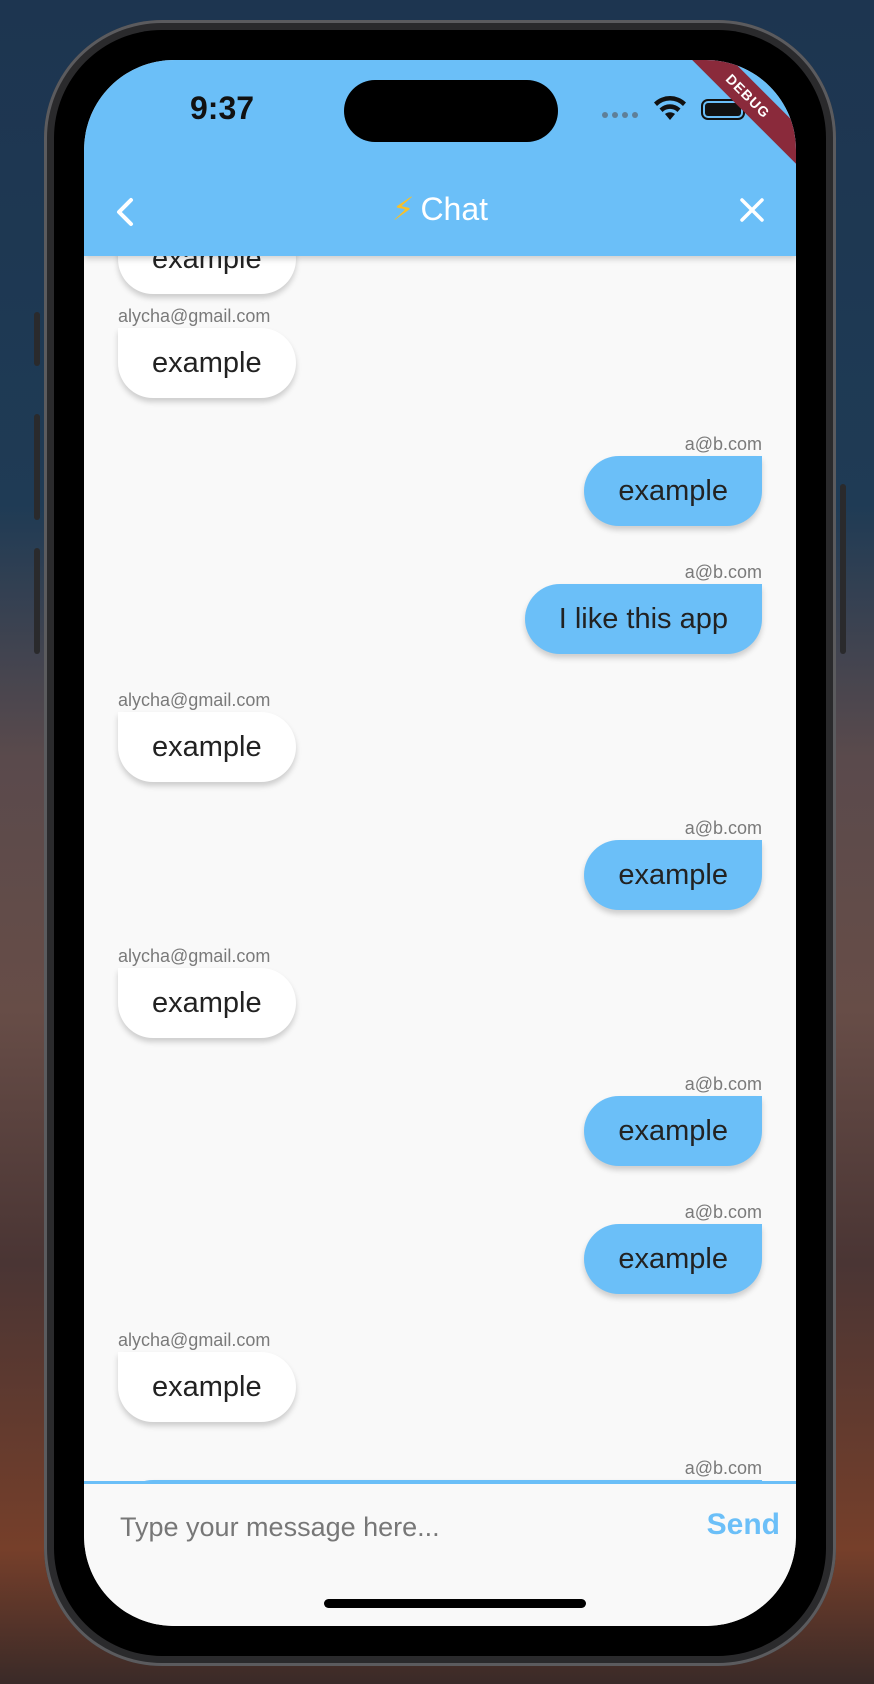 The image size is (874, 1684). What do you see at coordinates (620, 115) in the screenshot?
I see `cellular-signal-icon` at bounding box center [620, 115].